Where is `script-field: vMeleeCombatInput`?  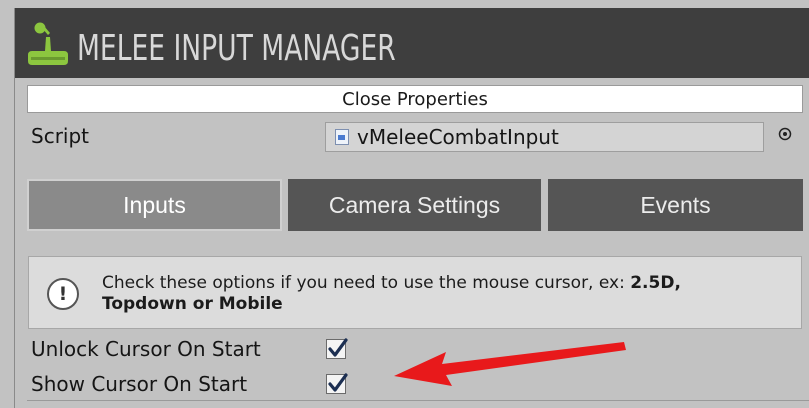 script-field: vMeleeCombatInput is located at coordinates (544, 137).